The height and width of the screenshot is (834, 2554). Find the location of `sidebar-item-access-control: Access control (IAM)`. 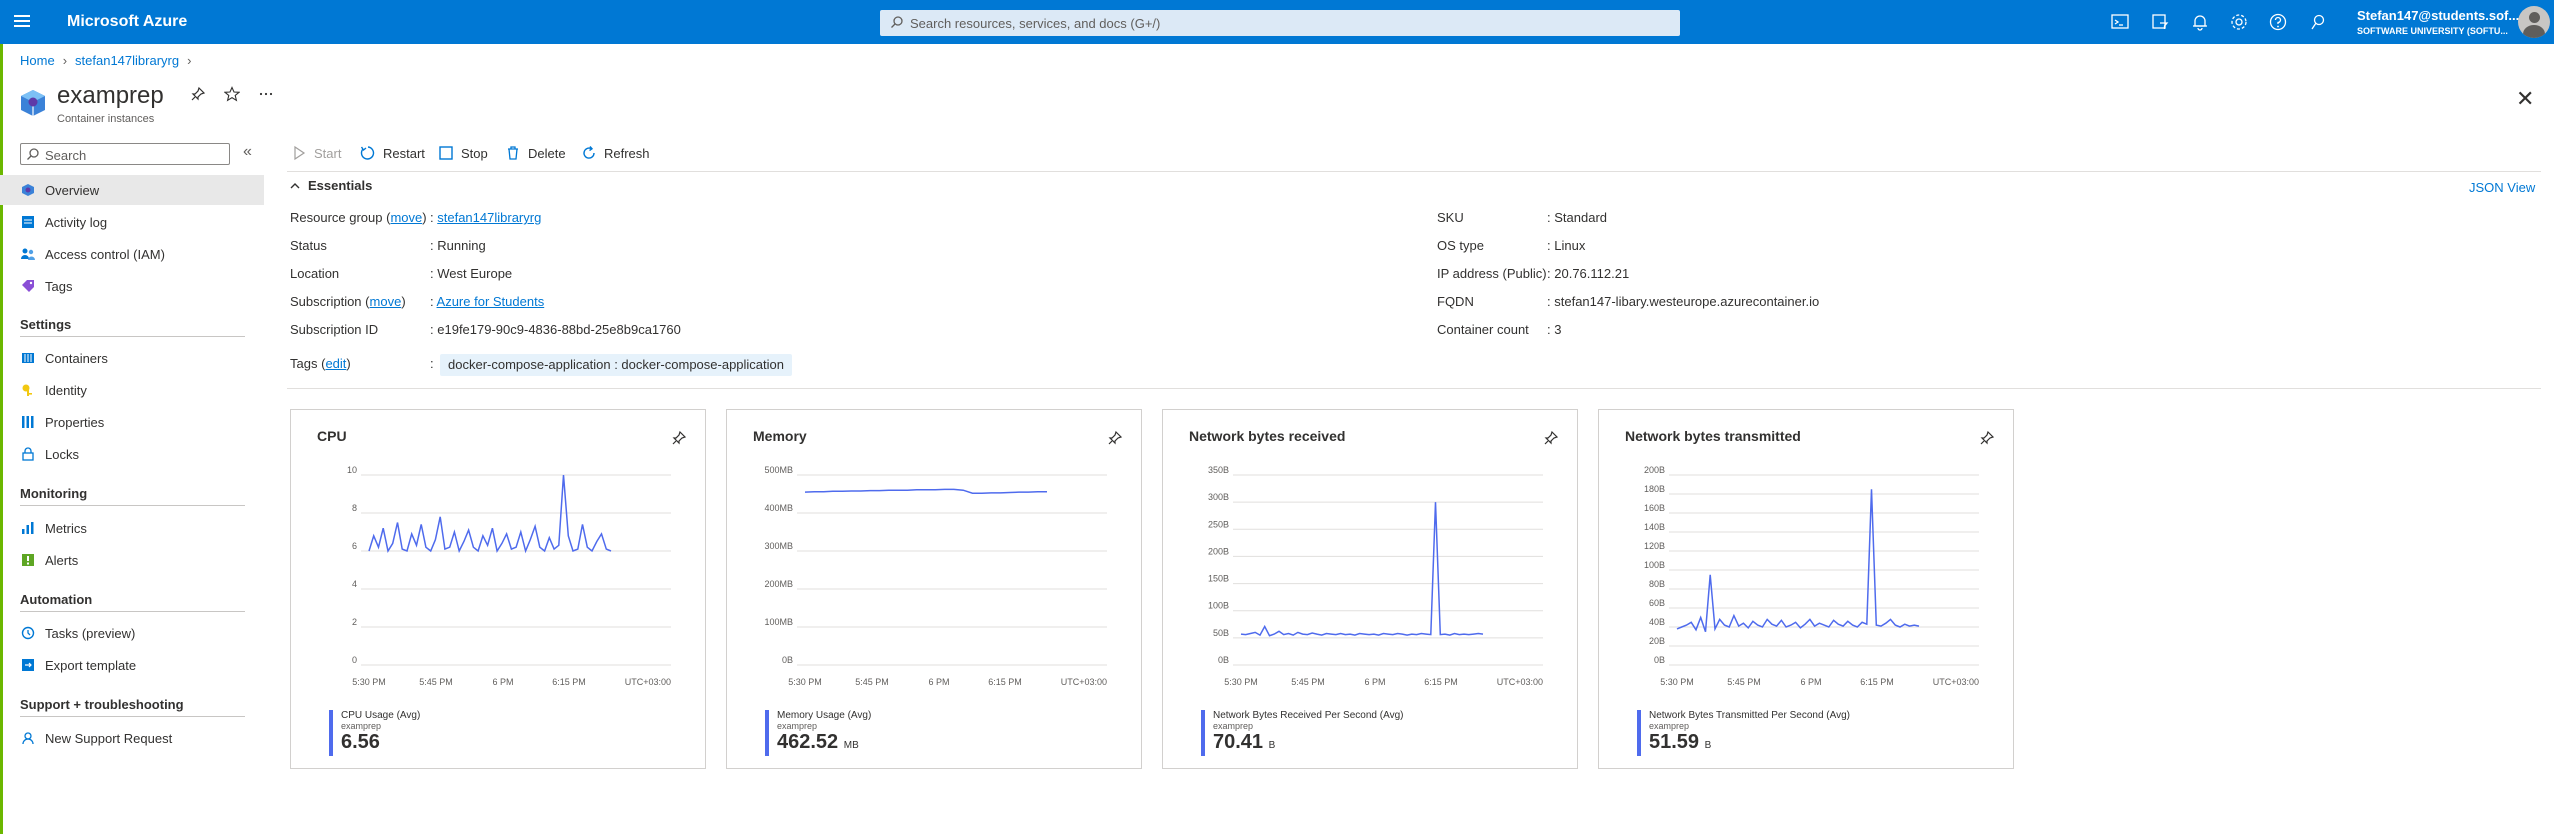

sidebar-item-access-control: Access control (IAM) is located at coordinates (132, 254).